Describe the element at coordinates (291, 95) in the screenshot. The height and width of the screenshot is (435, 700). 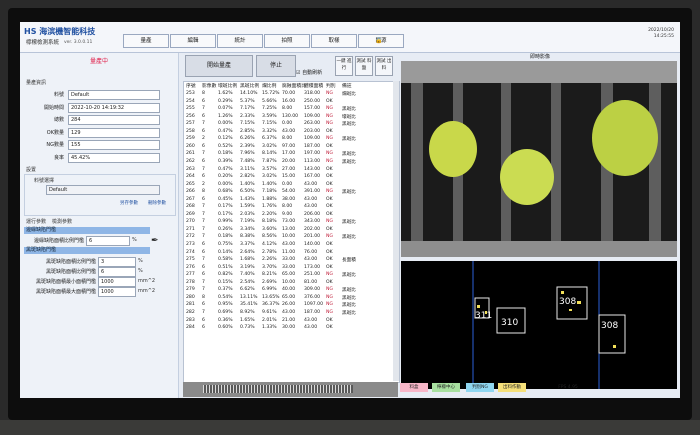
I see `table-row: 253 8 1.62% 14.10% 15.72% 70.00 318.00 NG 爛斑比` at that location.